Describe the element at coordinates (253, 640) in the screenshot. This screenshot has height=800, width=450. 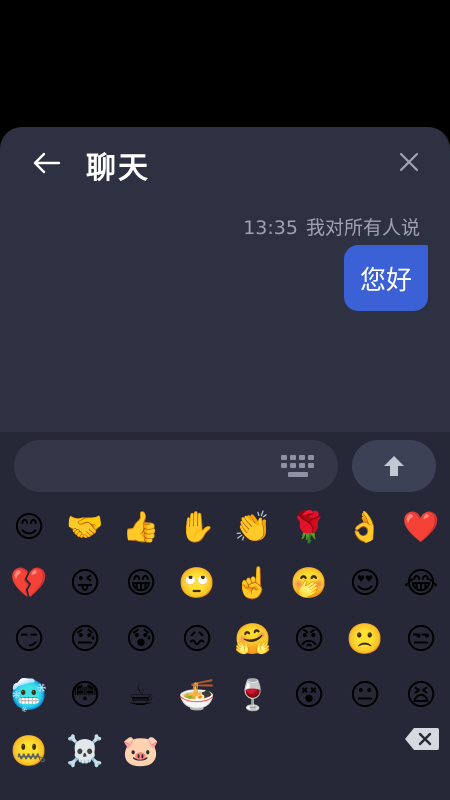
I see `emoji-item: 🤗` at that location.